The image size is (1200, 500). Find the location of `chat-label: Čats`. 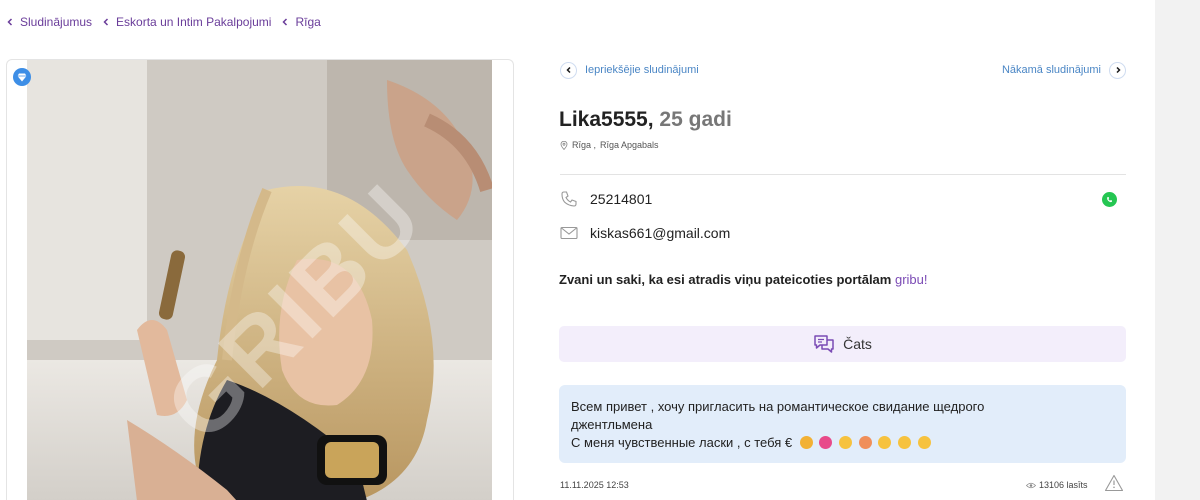

chat-label: Čats is located at coordinates (857, 344).